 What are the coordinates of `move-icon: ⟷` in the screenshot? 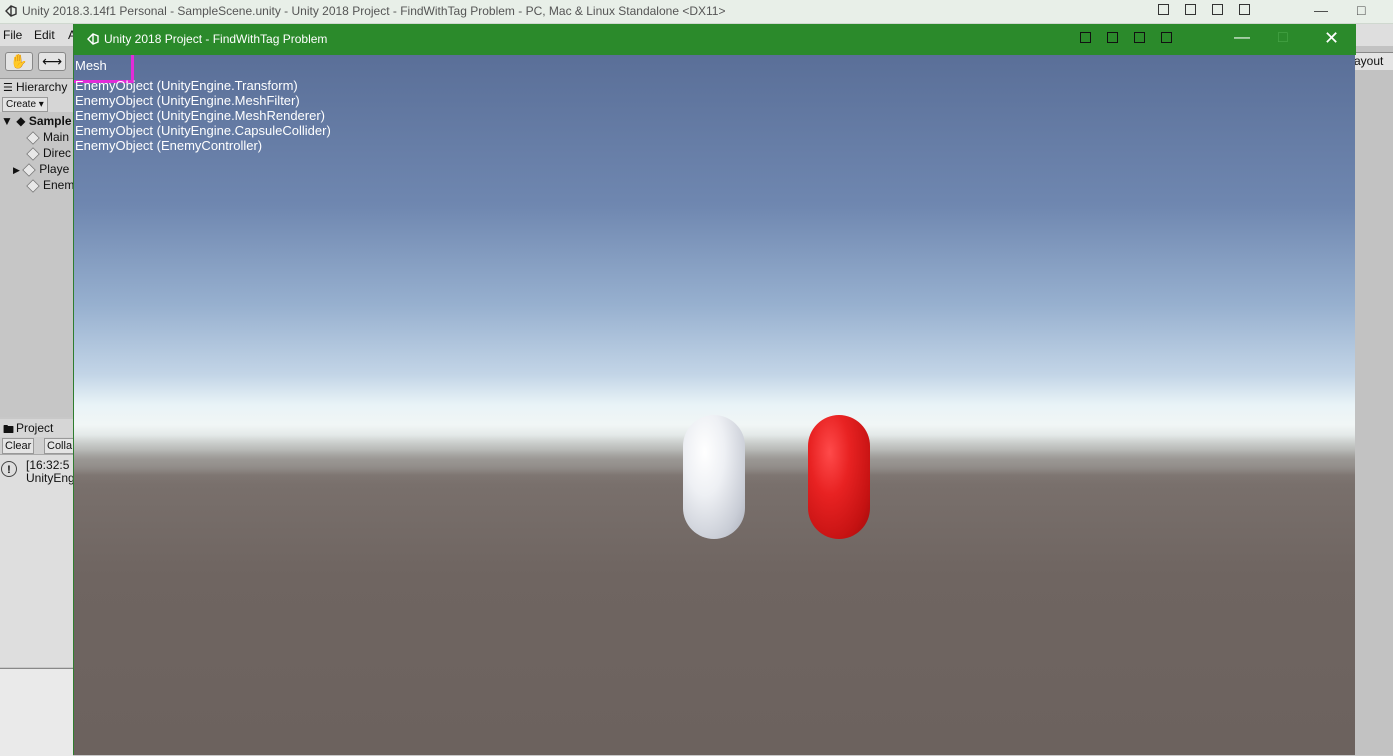 It's located at (52, 61).